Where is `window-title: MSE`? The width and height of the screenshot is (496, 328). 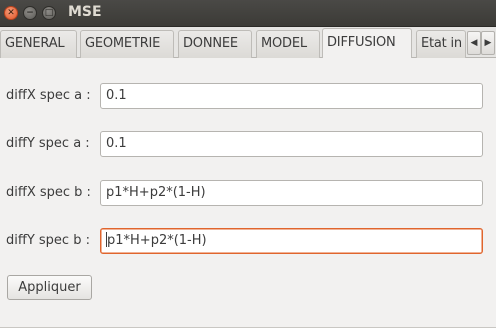
window-title: MSE is located at coordinates (85, 12).